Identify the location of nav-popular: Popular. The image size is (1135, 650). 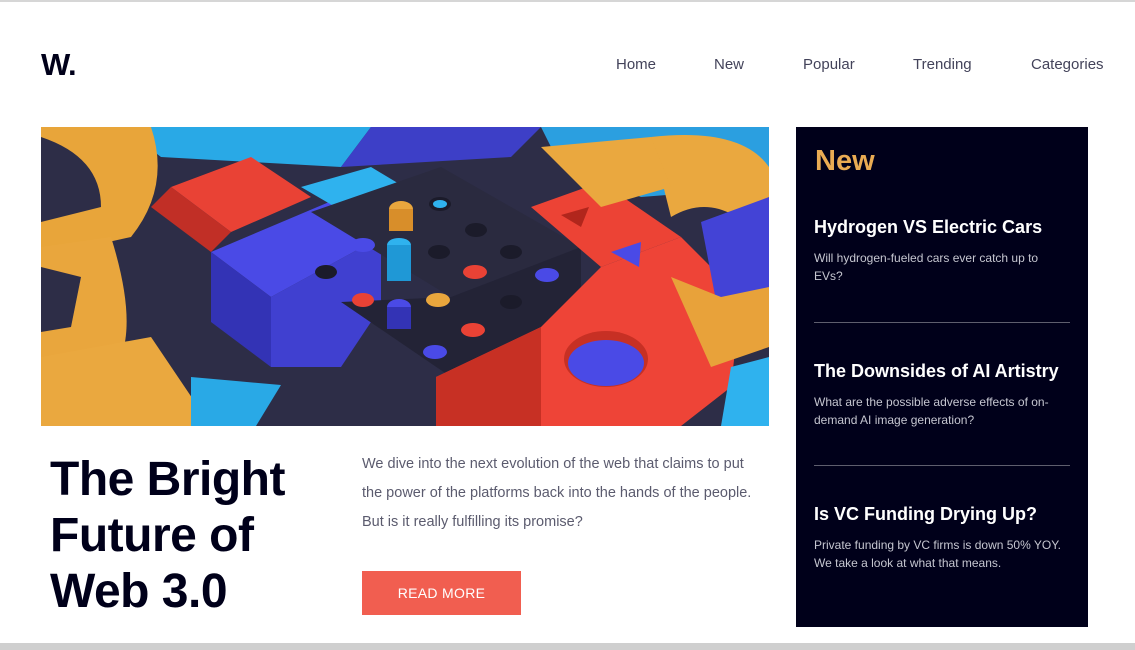
(829, 64).